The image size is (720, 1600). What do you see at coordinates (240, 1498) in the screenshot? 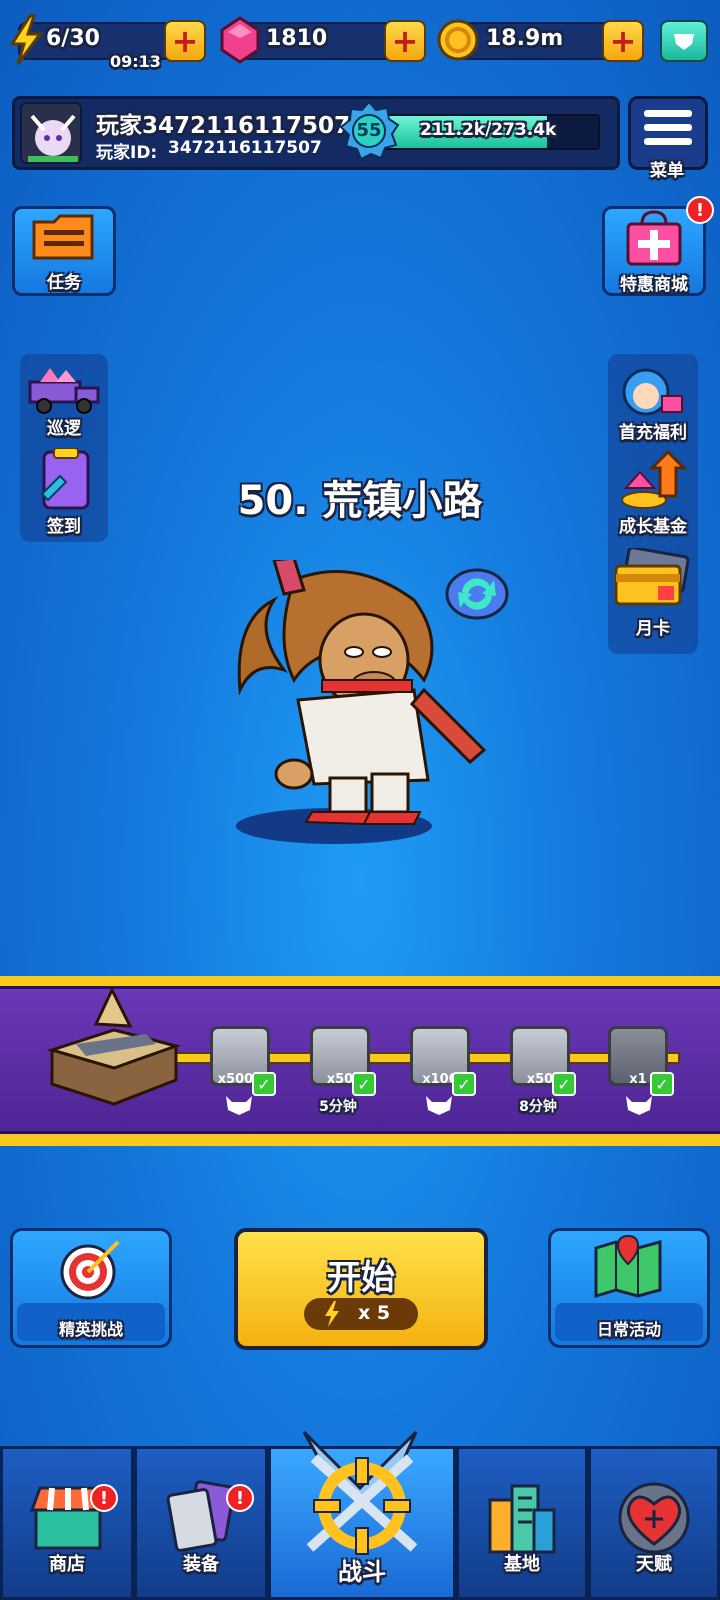
I see `equip-alert-badge: !` at bounding box center [240, 1498].